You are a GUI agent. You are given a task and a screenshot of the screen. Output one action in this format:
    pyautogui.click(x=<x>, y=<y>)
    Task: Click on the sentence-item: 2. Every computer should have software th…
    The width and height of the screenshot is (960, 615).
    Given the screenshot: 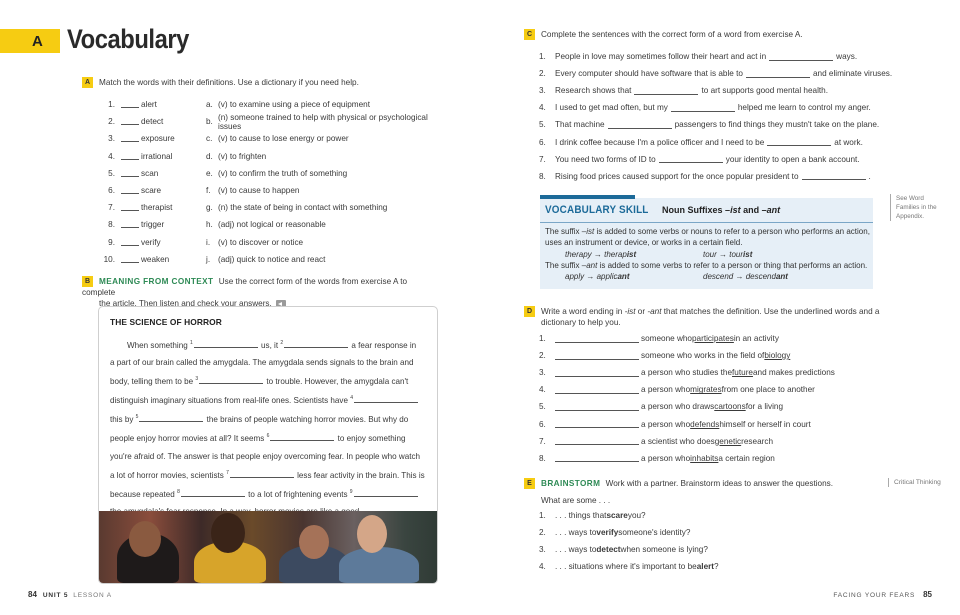 What is the action you would take?
    pyautogui.click(x=716, y=74)
    